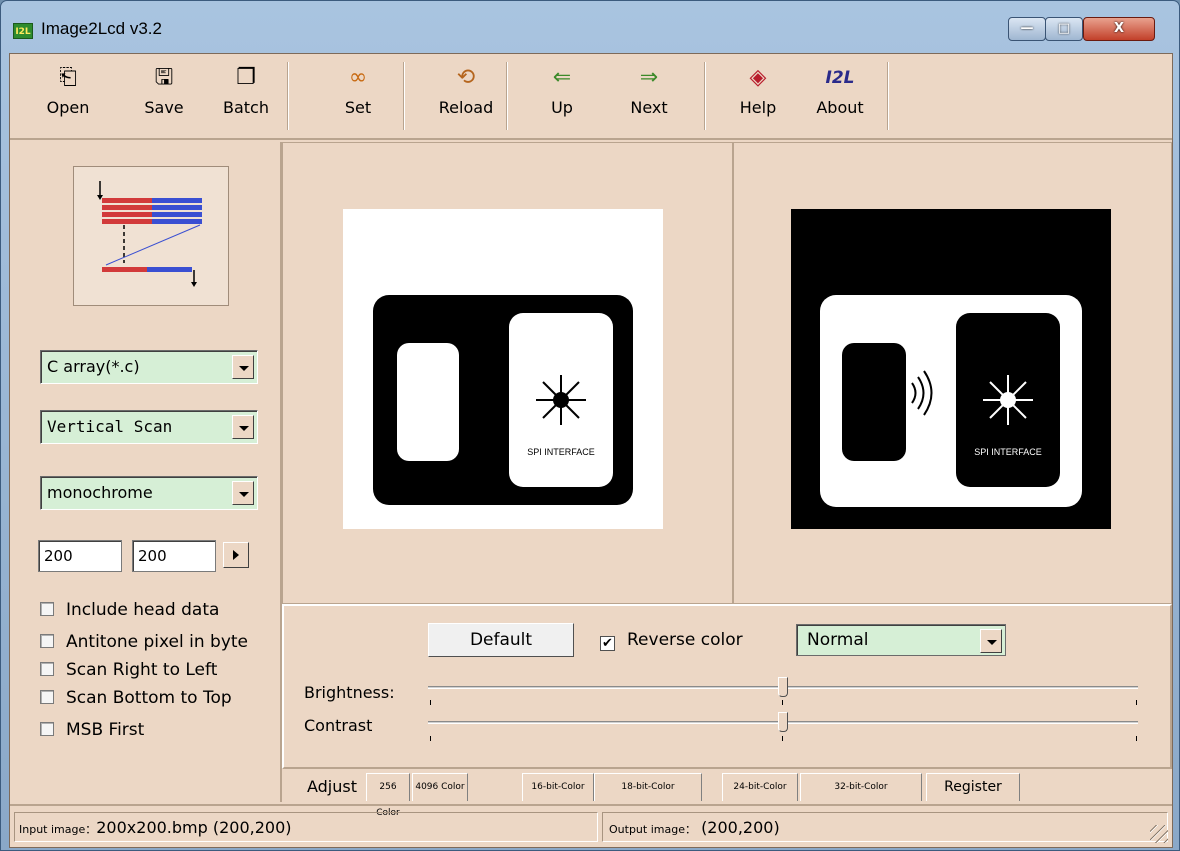  I want to click on set-label: Set, so click(358, 107).